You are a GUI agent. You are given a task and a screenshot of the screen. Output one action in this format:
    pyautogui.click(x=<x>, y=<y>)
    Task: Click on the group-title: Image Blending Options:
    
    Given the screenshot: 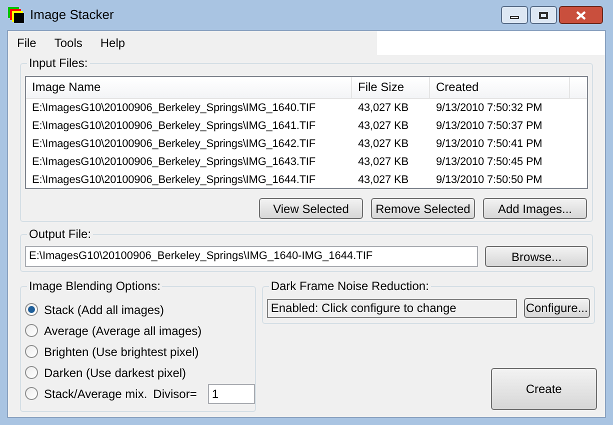 What is the action you would take?
    pyautogui.click(x=94, y=286)
    